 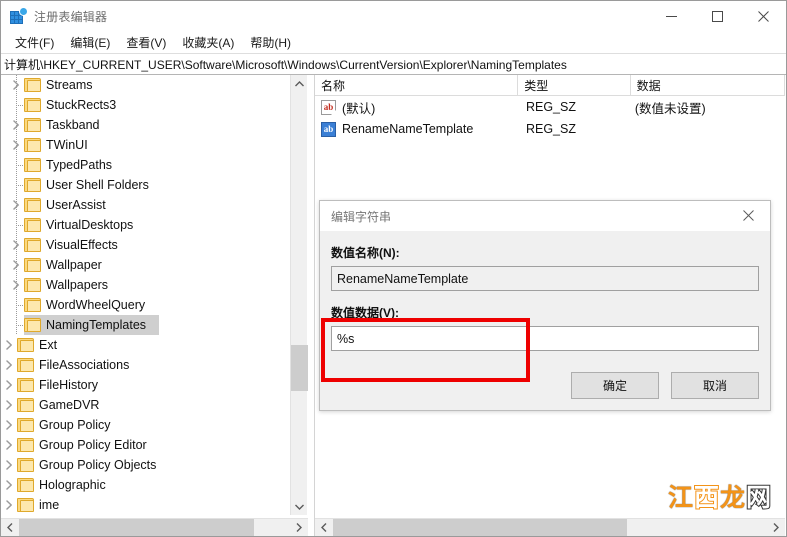 I want to click on tree-item-label: User Shell Folders, so click(x=97, y=185).